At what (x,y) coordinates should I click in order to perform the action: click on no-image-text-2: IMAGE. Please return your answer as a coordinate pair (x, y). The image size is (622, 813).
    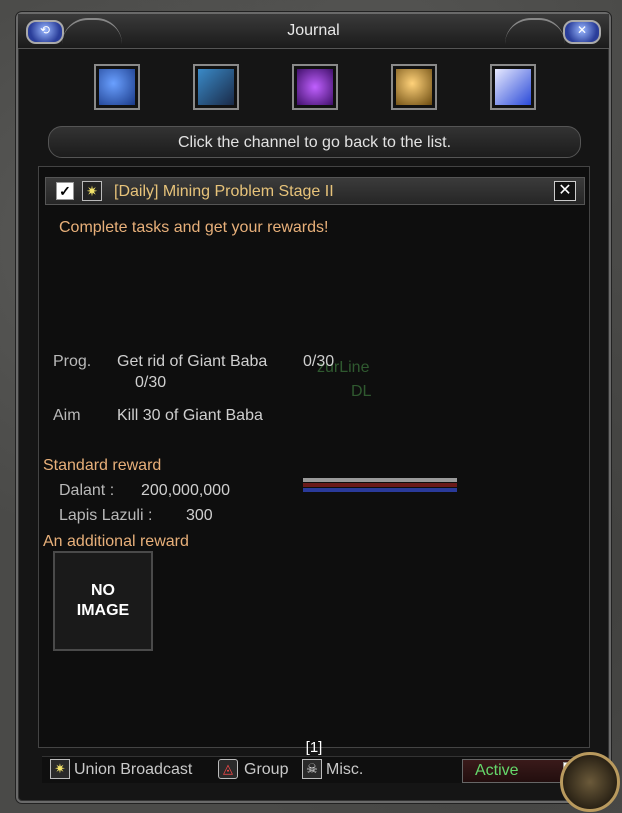
    Looking at the image, I should click on (103, 610).